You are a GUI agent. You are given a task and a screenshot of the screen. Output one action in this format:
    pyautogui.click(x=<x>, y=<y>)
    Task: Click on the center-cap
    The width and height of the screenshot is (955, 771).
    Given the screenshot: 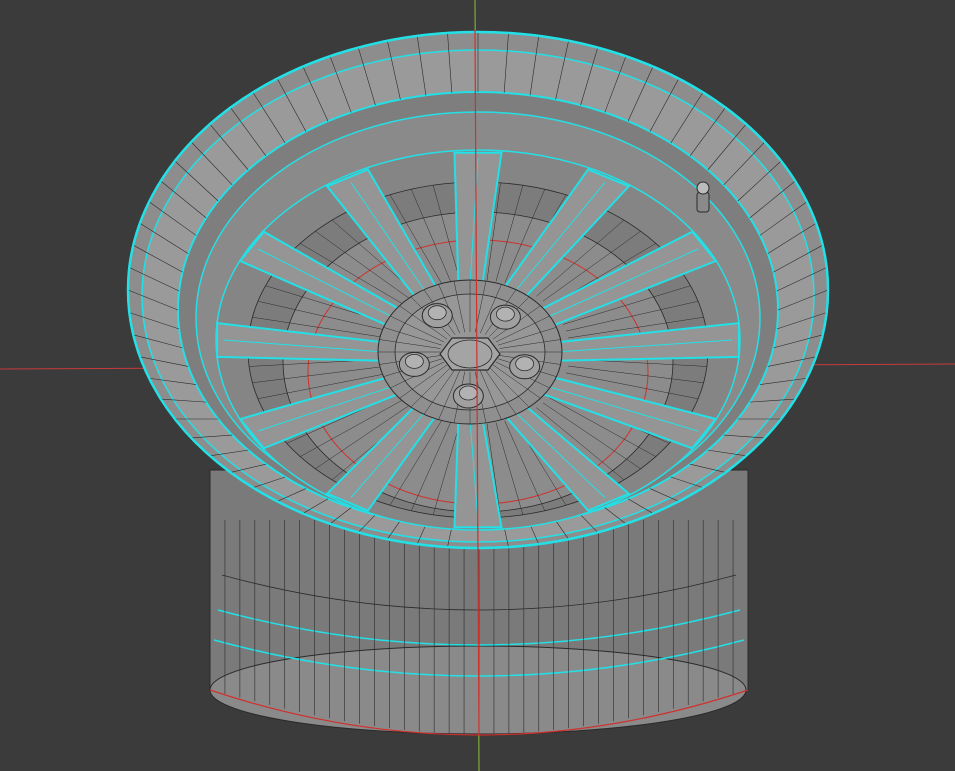 What is the action you would take?
    pyautogui.click(x=470, y=354)
    